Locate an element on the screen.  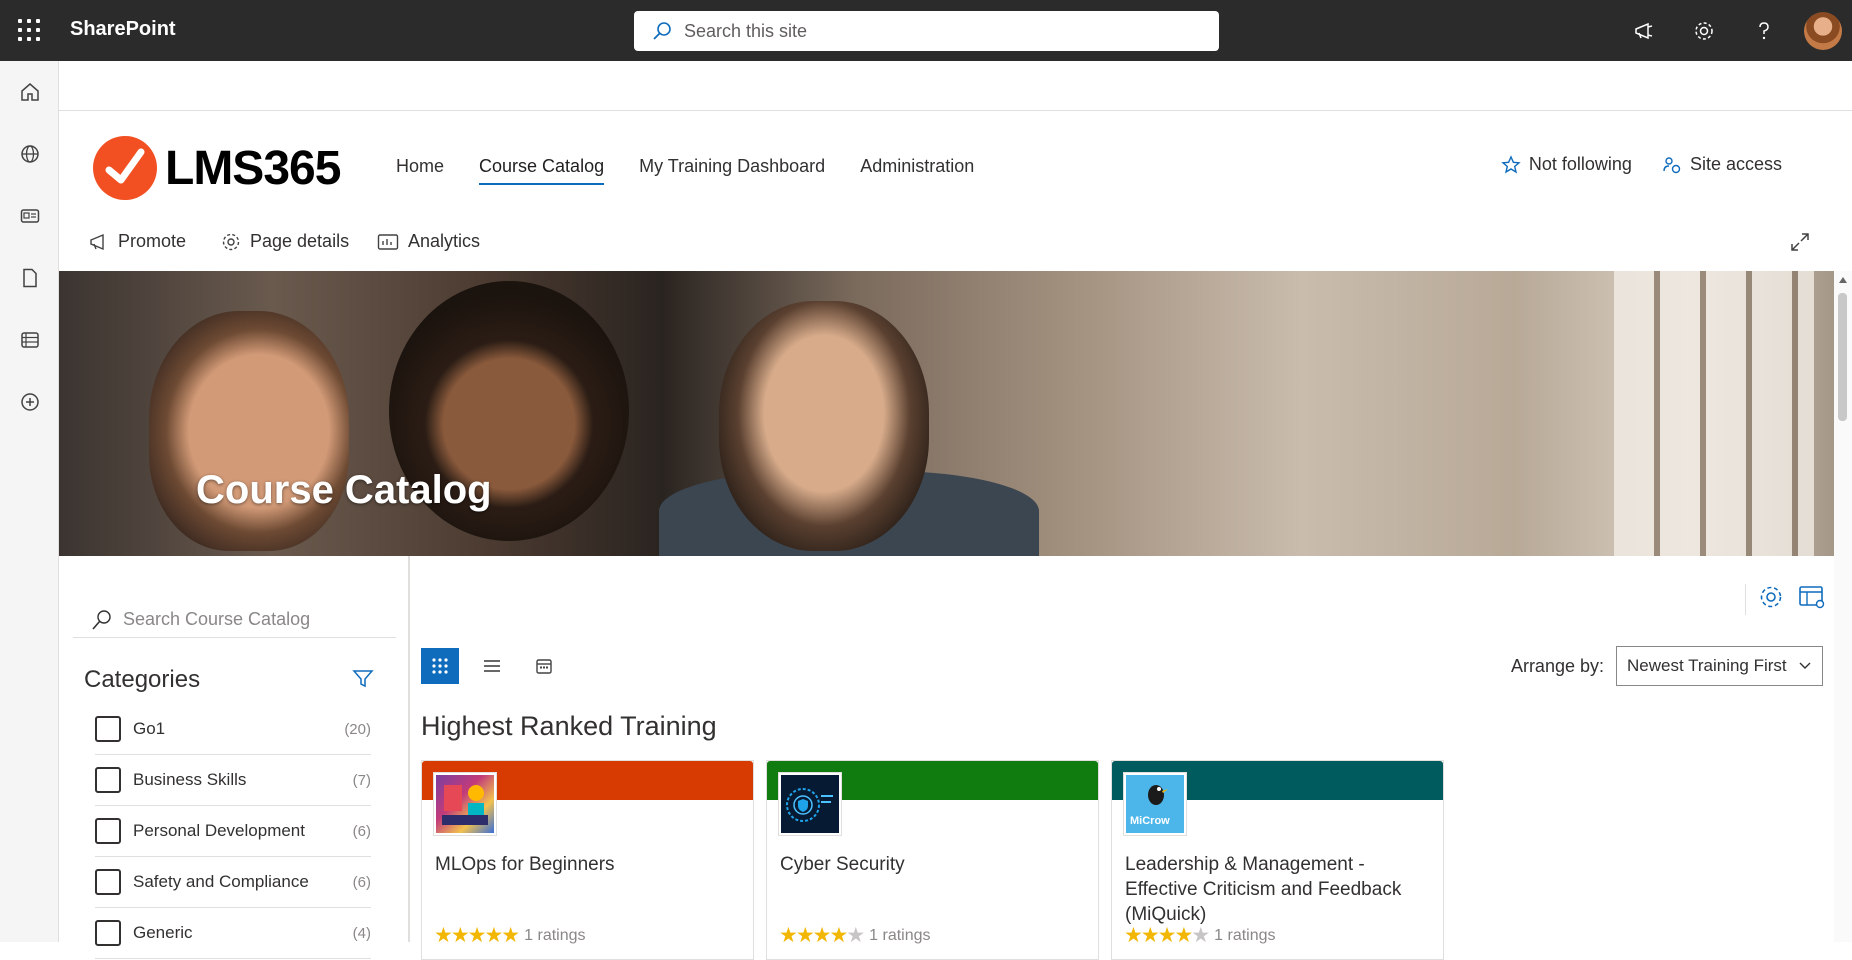
list-view-button is located at coordinates (492, 666).